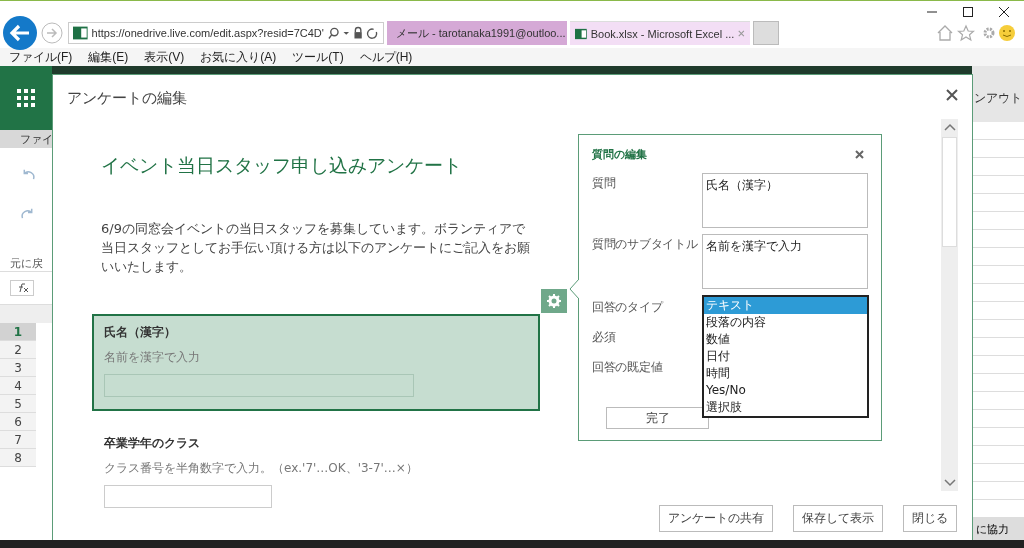 The image size is (1024, 548). I want to click on footer-text: に協力, so click(992, 529).